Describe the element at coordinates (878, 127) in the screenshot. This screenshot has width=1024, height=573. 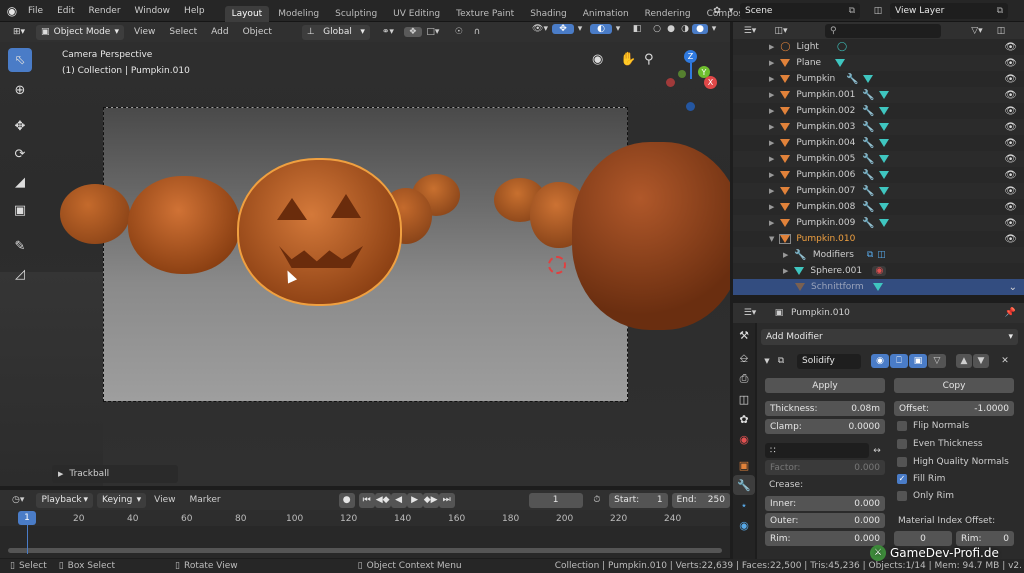
I see `outliner-row-pumpkin-003: ▶ Pumpkin.003 🔧 👁` at that location.